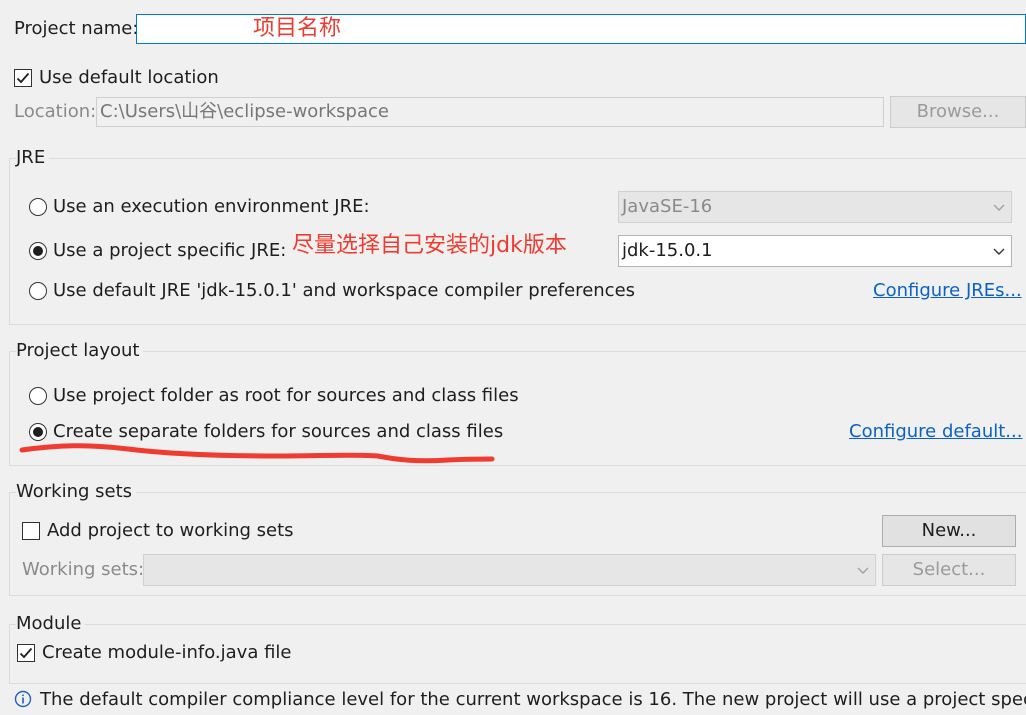 The image size is (1026, 715). I want to click on project-name-annotation: 项目名称, so click(297, 28).